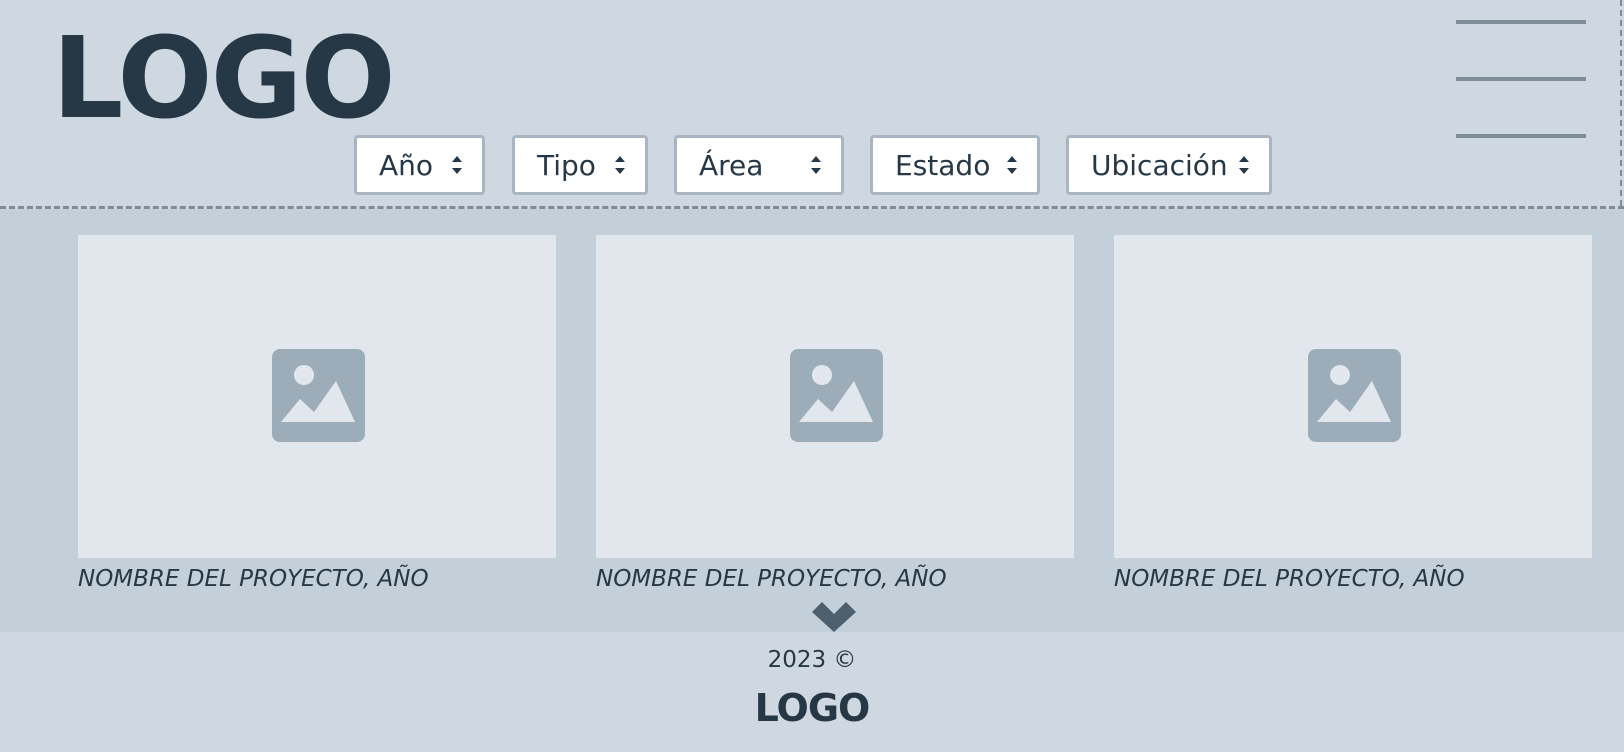 The width and height of the screenshot is (1624, 752). Describe the element at coordinates (1621, 103) in the screenshot. I see `header-side-divider` at that location.